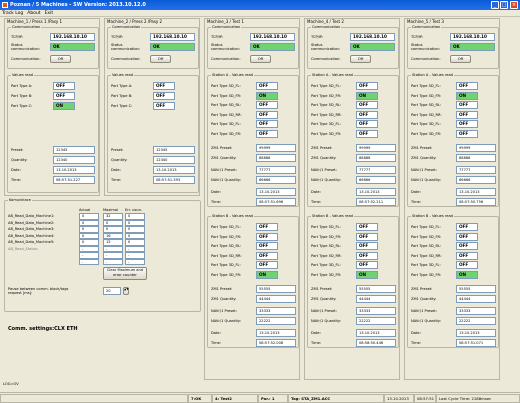 The image size is (520, 403). What do you see at coordinates (426, 124) in the screenshot?
I see `part-type-label: Part Type 3D_FL:` at bounding box center [426, 124].